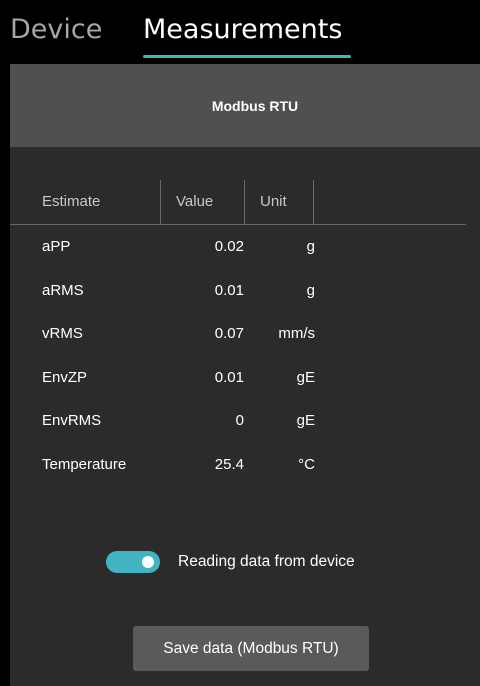  Describe the element at coordinates (266, 561) in the screenshot. I see `toggle-label: Reading data from device` at that location.